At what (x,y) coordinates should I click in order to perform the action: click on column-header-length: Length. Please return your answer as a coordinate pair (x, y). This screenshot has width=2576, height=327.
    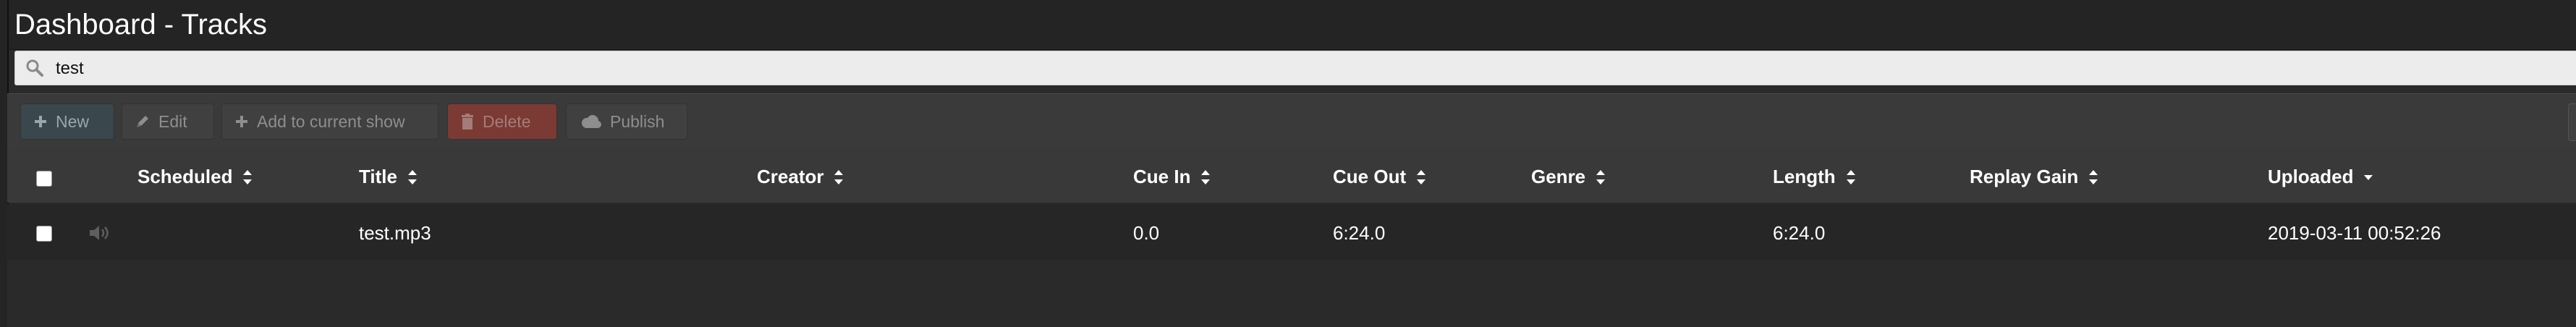
    Looking at the image, I should click on (1814, 177).